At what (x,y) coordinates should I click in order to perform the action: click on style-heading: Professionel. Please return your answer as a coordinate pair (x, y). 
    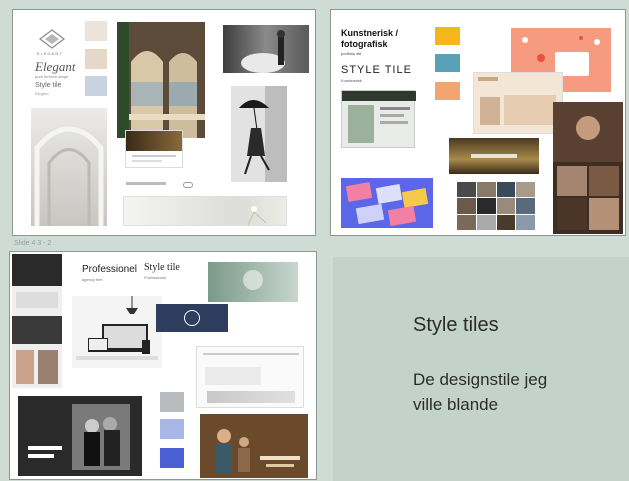
    Looking at the image, I should click on (110, 269).